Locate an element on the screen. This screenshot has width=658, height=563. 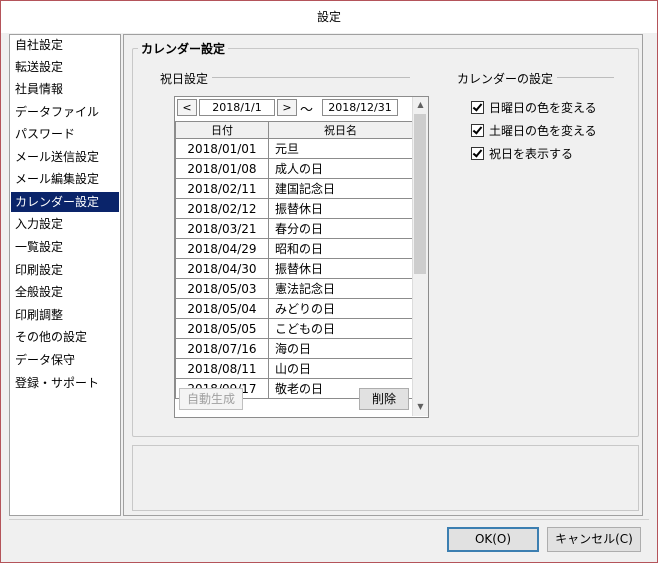
saturday-color-checkbox is located at coordinates (477, 130).